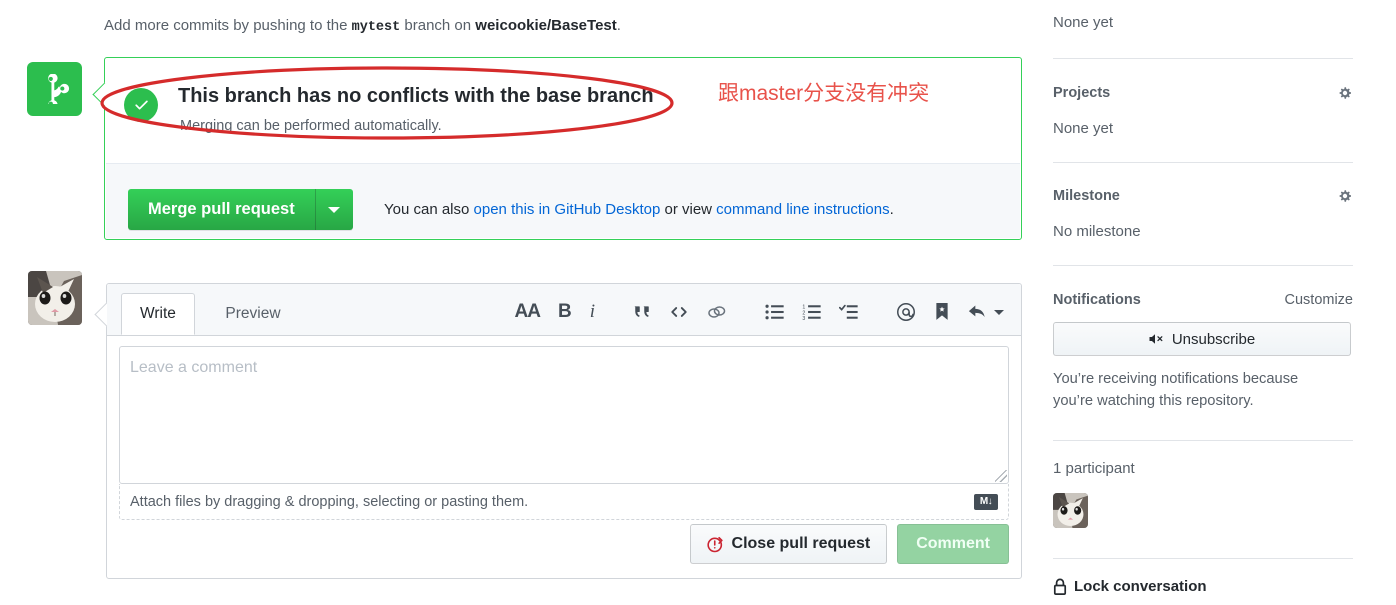 The width and height of the screenshot is (1396, 605). Describe the element at coordinates (221, 209) in the screenshot. I see `merge-pull-request-button: Merge pull request` at that location.